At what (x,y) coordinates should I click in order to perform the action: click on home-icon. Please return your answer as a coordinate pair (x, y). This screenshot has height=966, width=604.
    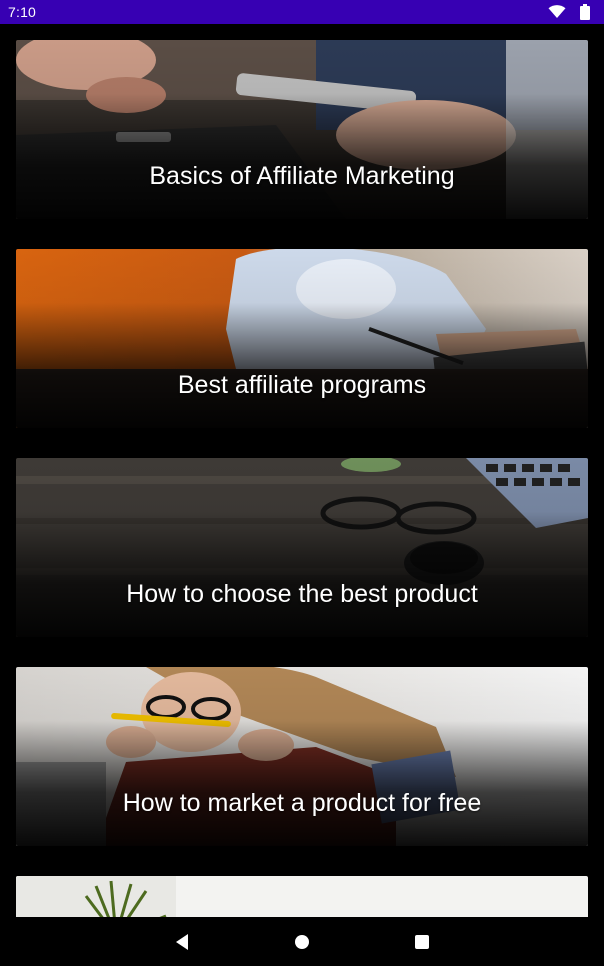
    Looking at the image, I should click on (302, 941).